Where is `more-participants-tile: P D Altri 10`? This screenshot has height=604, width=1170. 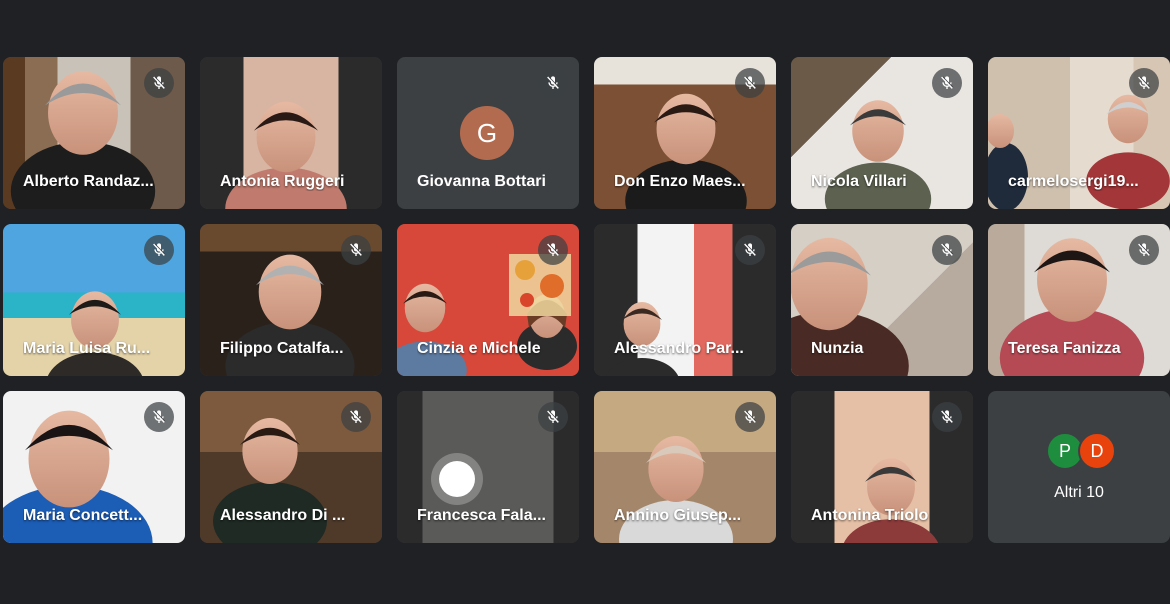 more-participants-tile: P D Altri 10 is located at coordinates (1079, 467).